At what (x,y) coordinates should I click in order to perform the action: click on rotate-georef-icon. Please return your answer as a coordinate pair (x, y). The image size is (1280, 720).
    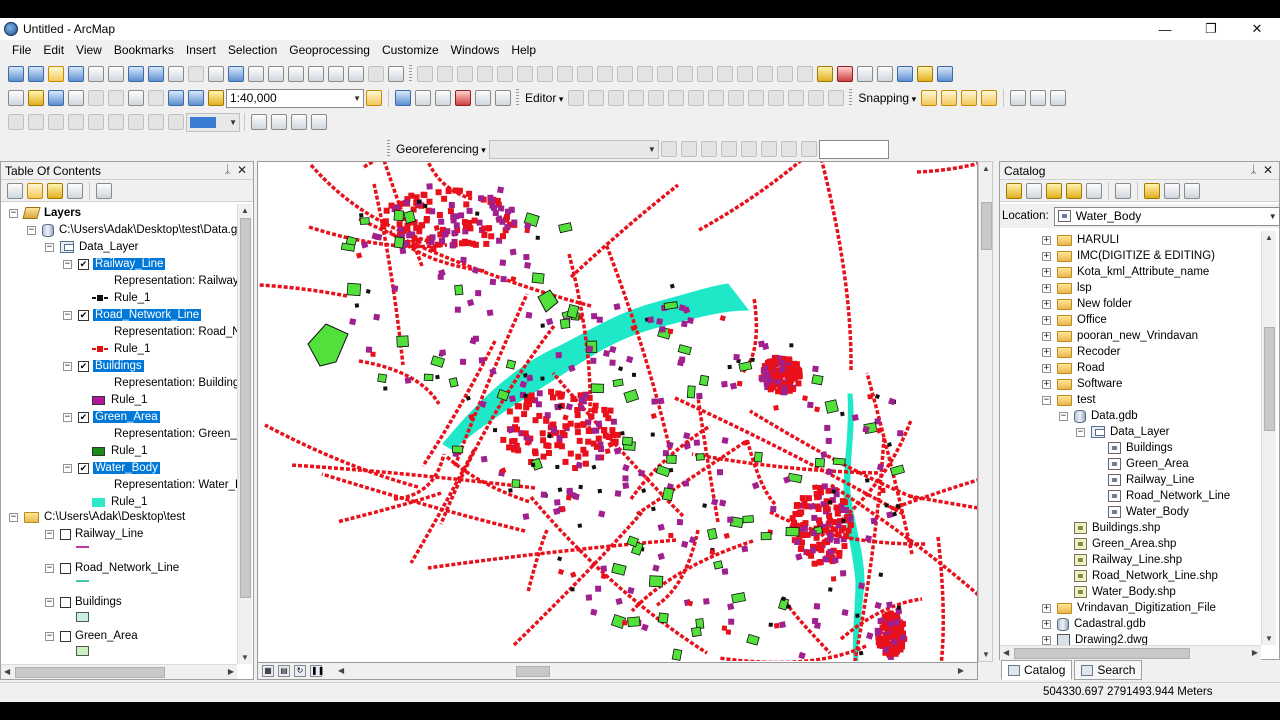
    Looking at the image, I should click on (668, 149).